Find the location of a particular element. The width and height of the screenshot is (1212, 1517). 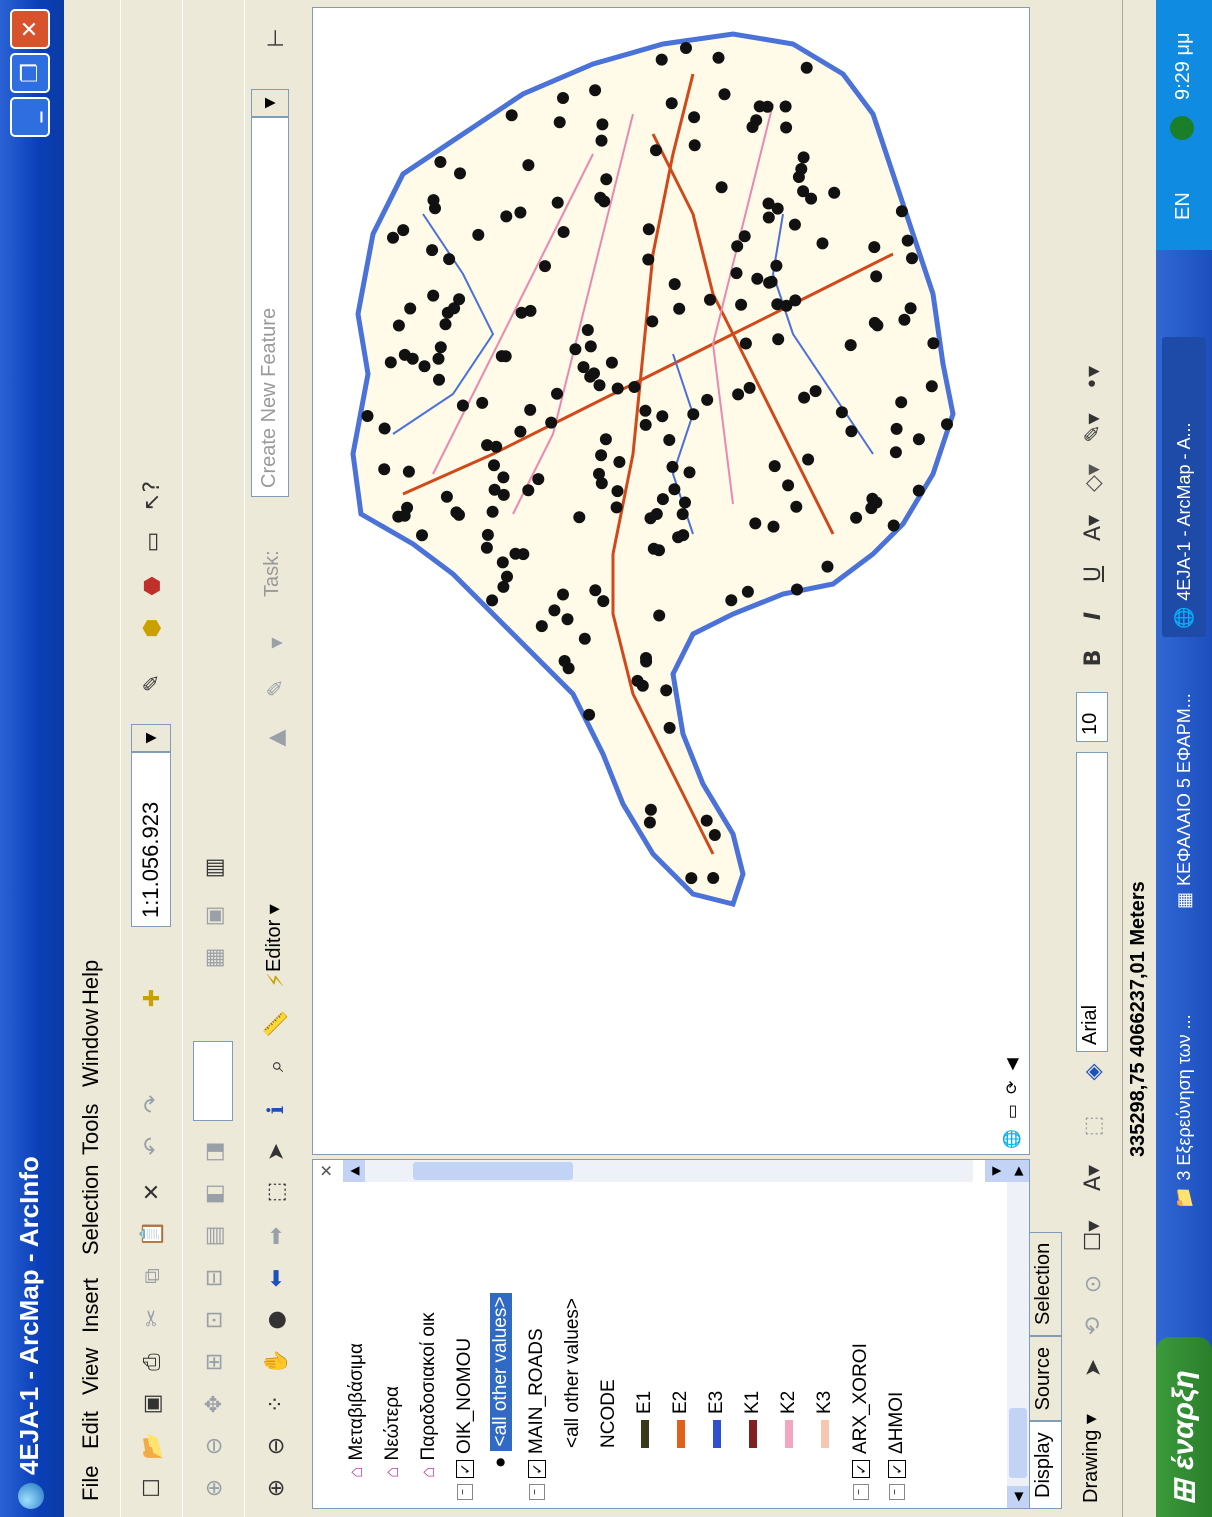

whats-this-help-icon: ↖? is located at coordinates (152, 496).